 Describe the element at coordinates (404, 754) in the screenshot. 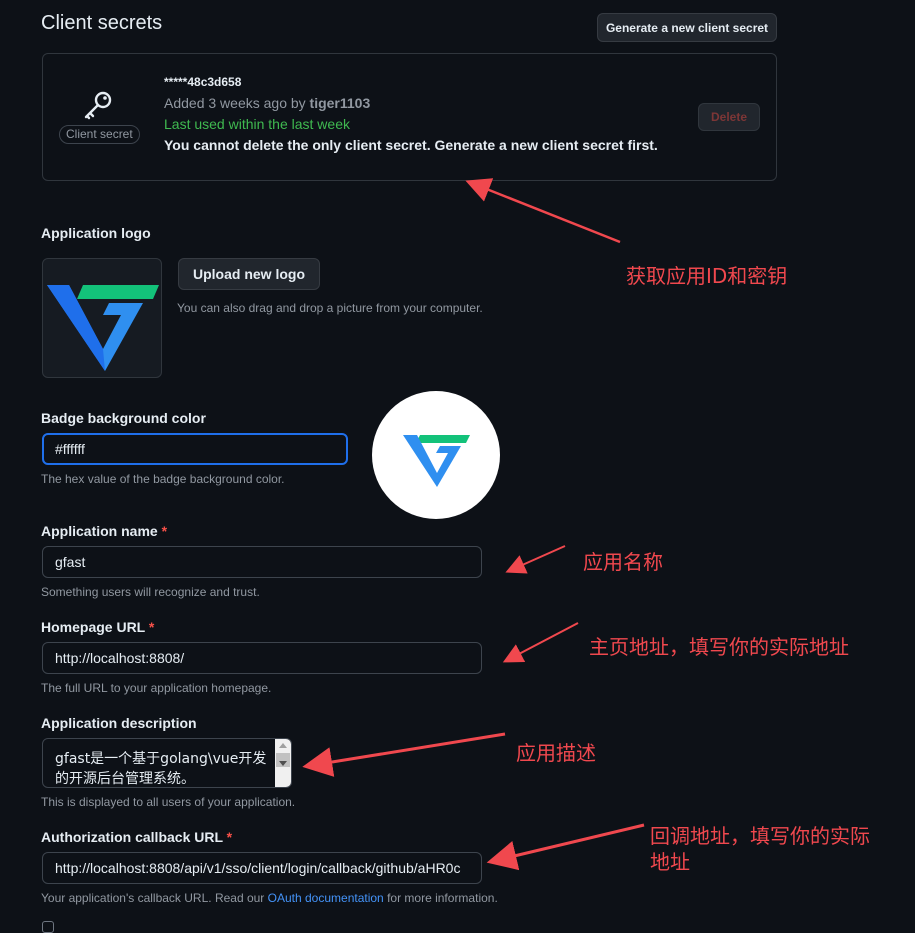

I see `arrow-to-description` at that location.